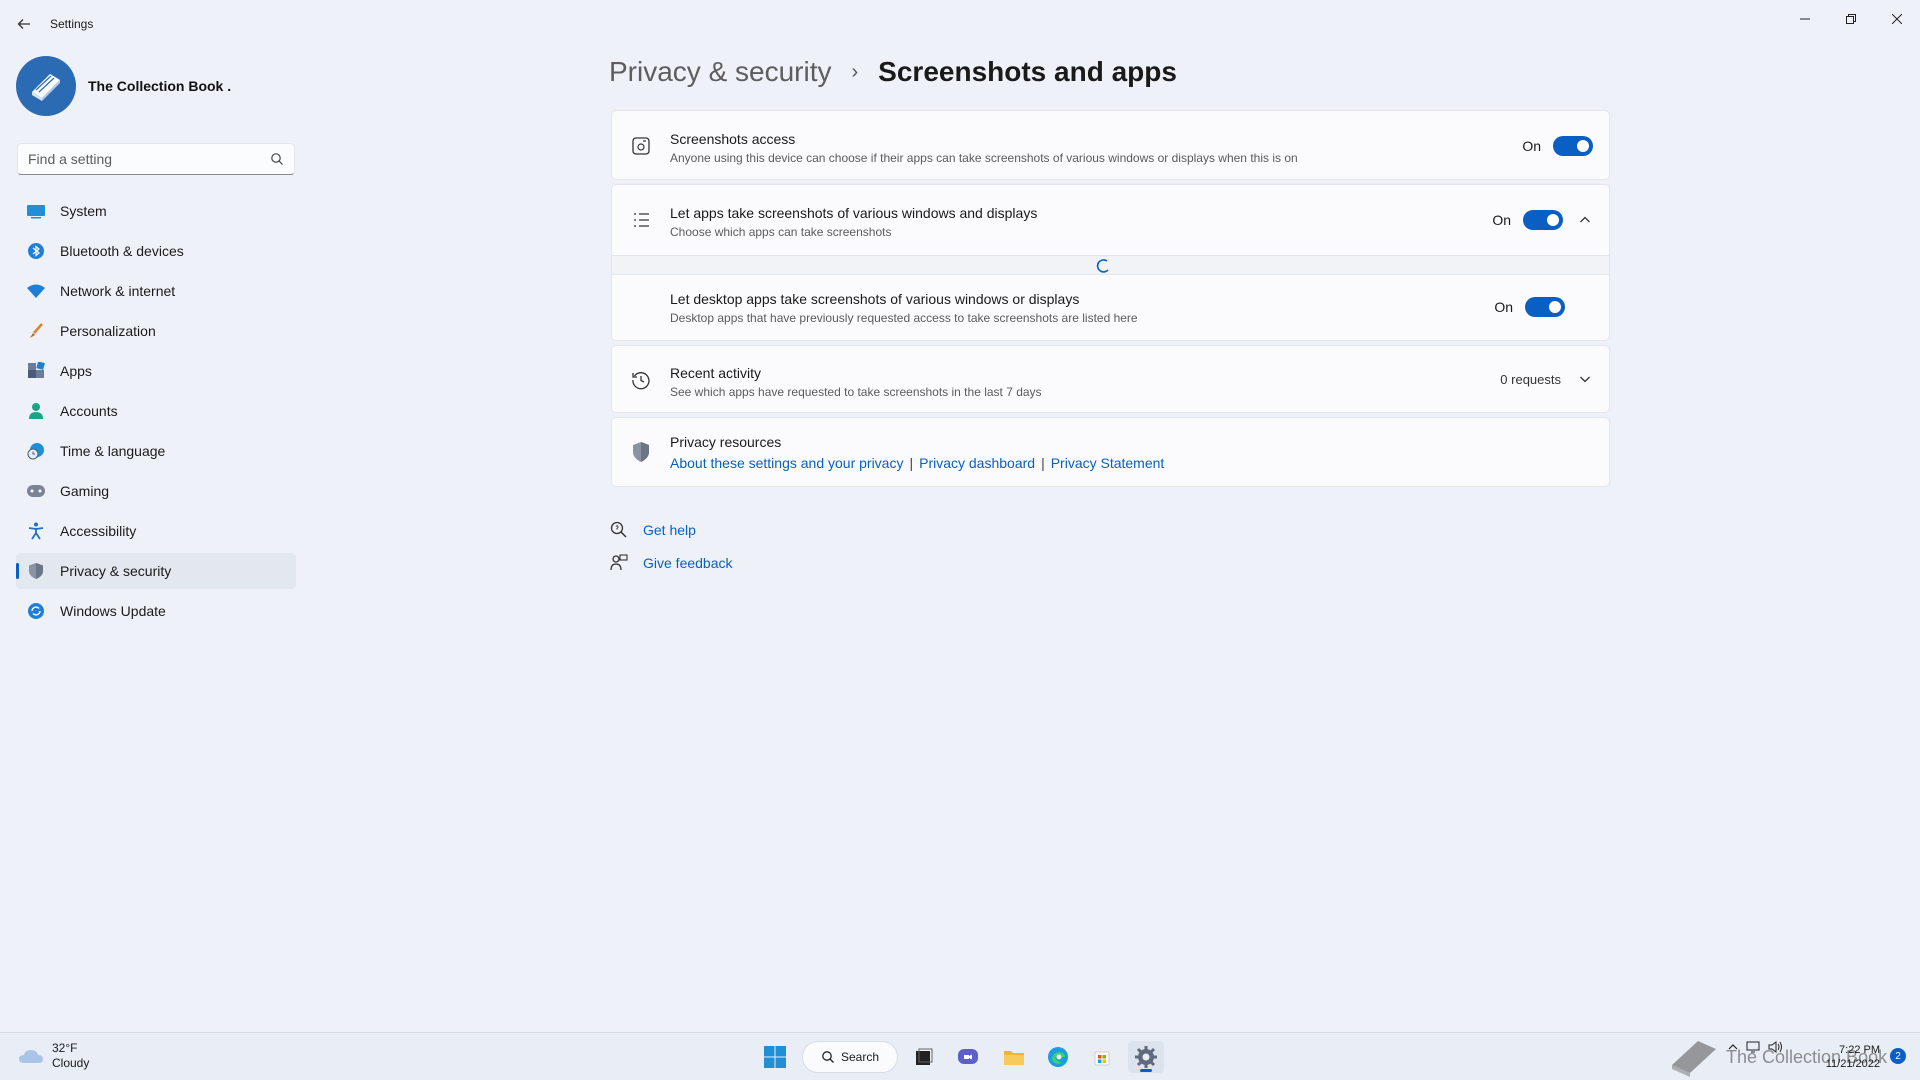 The height and width of the screenshot is (1080, 1920). What do you see at coordinates (828, 1057) in the screenshot?
I see `search-icon` at bounding box center [828, 1057].